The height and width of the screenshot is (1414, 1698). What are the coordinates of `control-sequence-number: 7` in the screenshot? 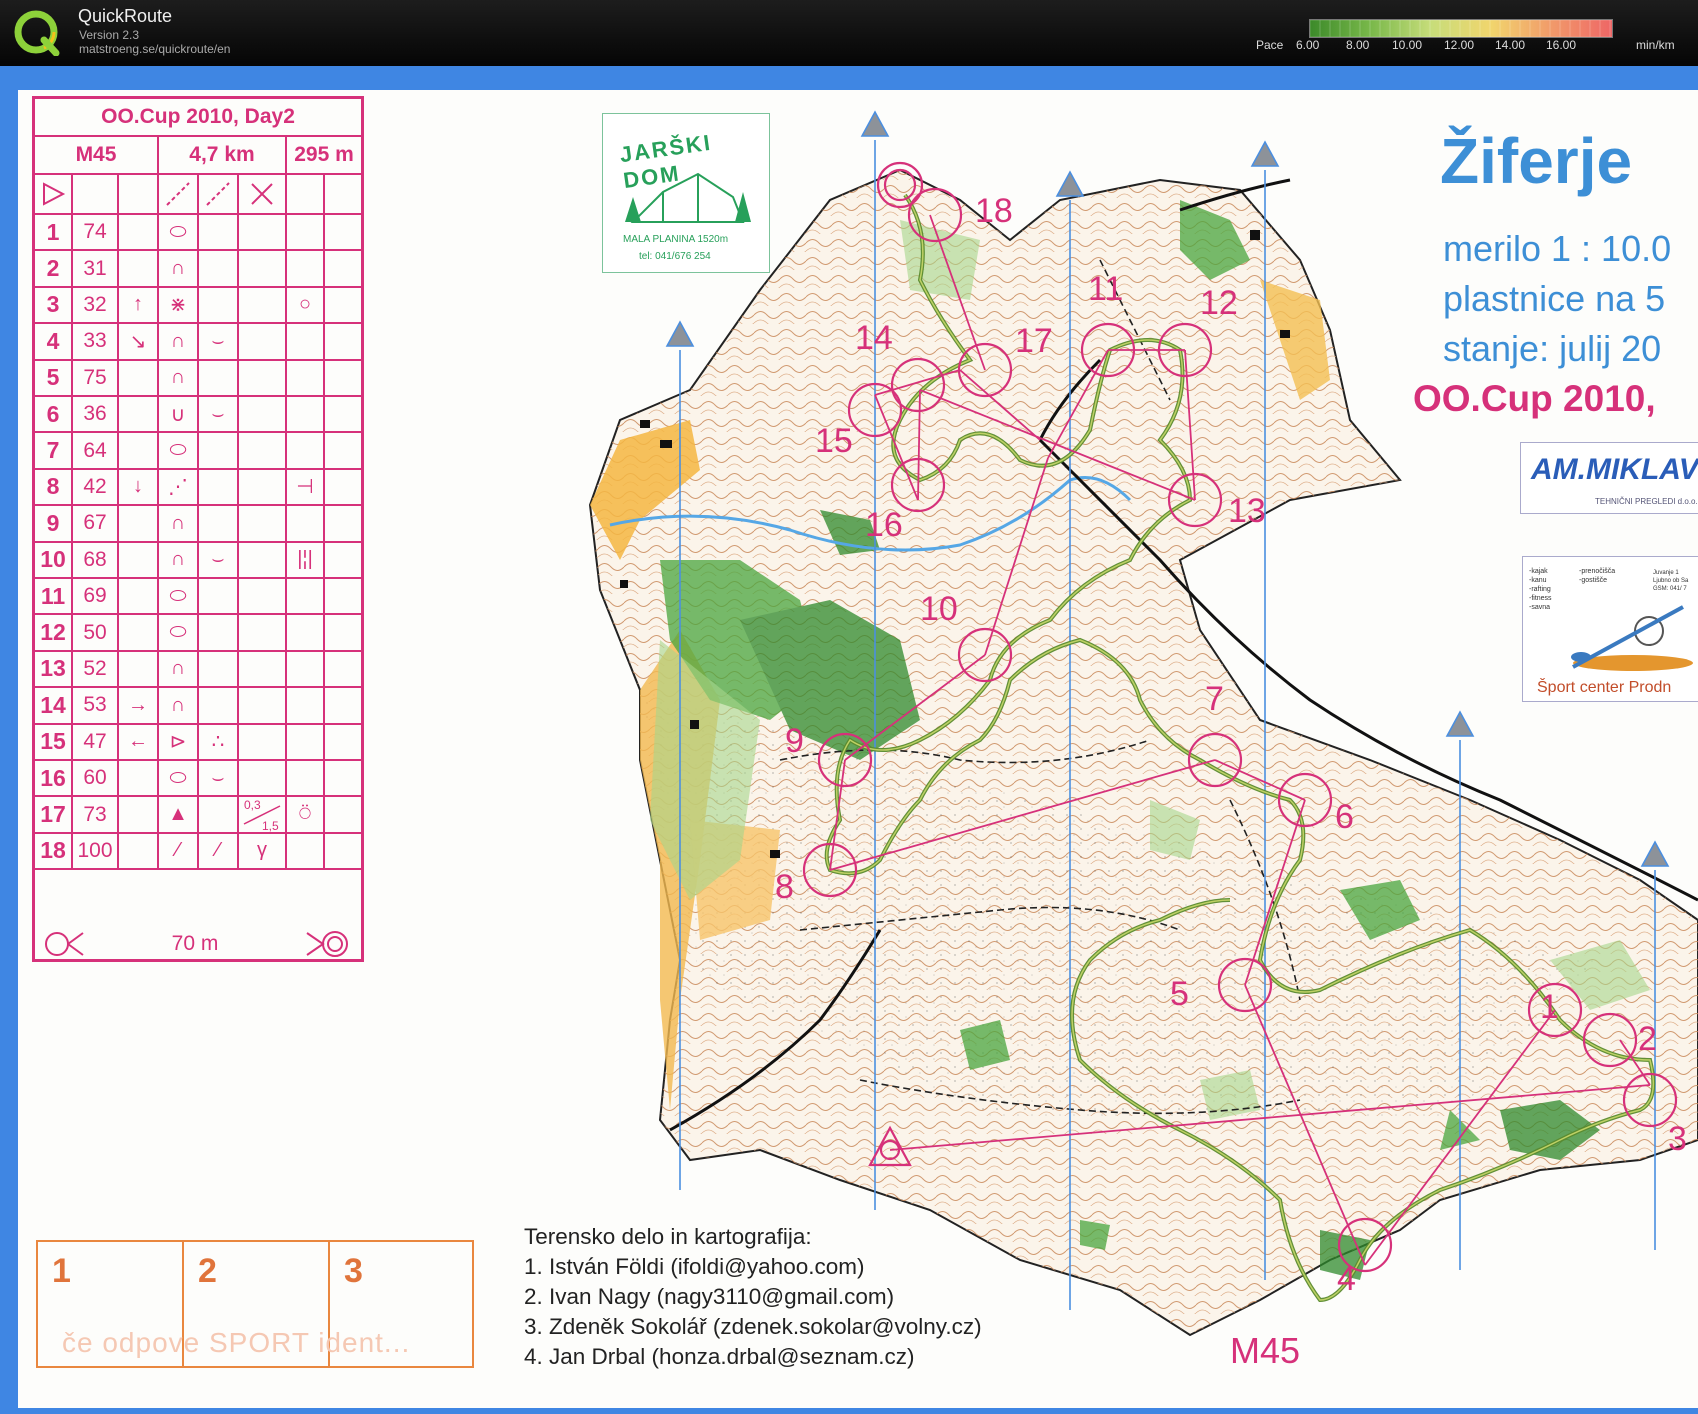 It's located at (54, 450).